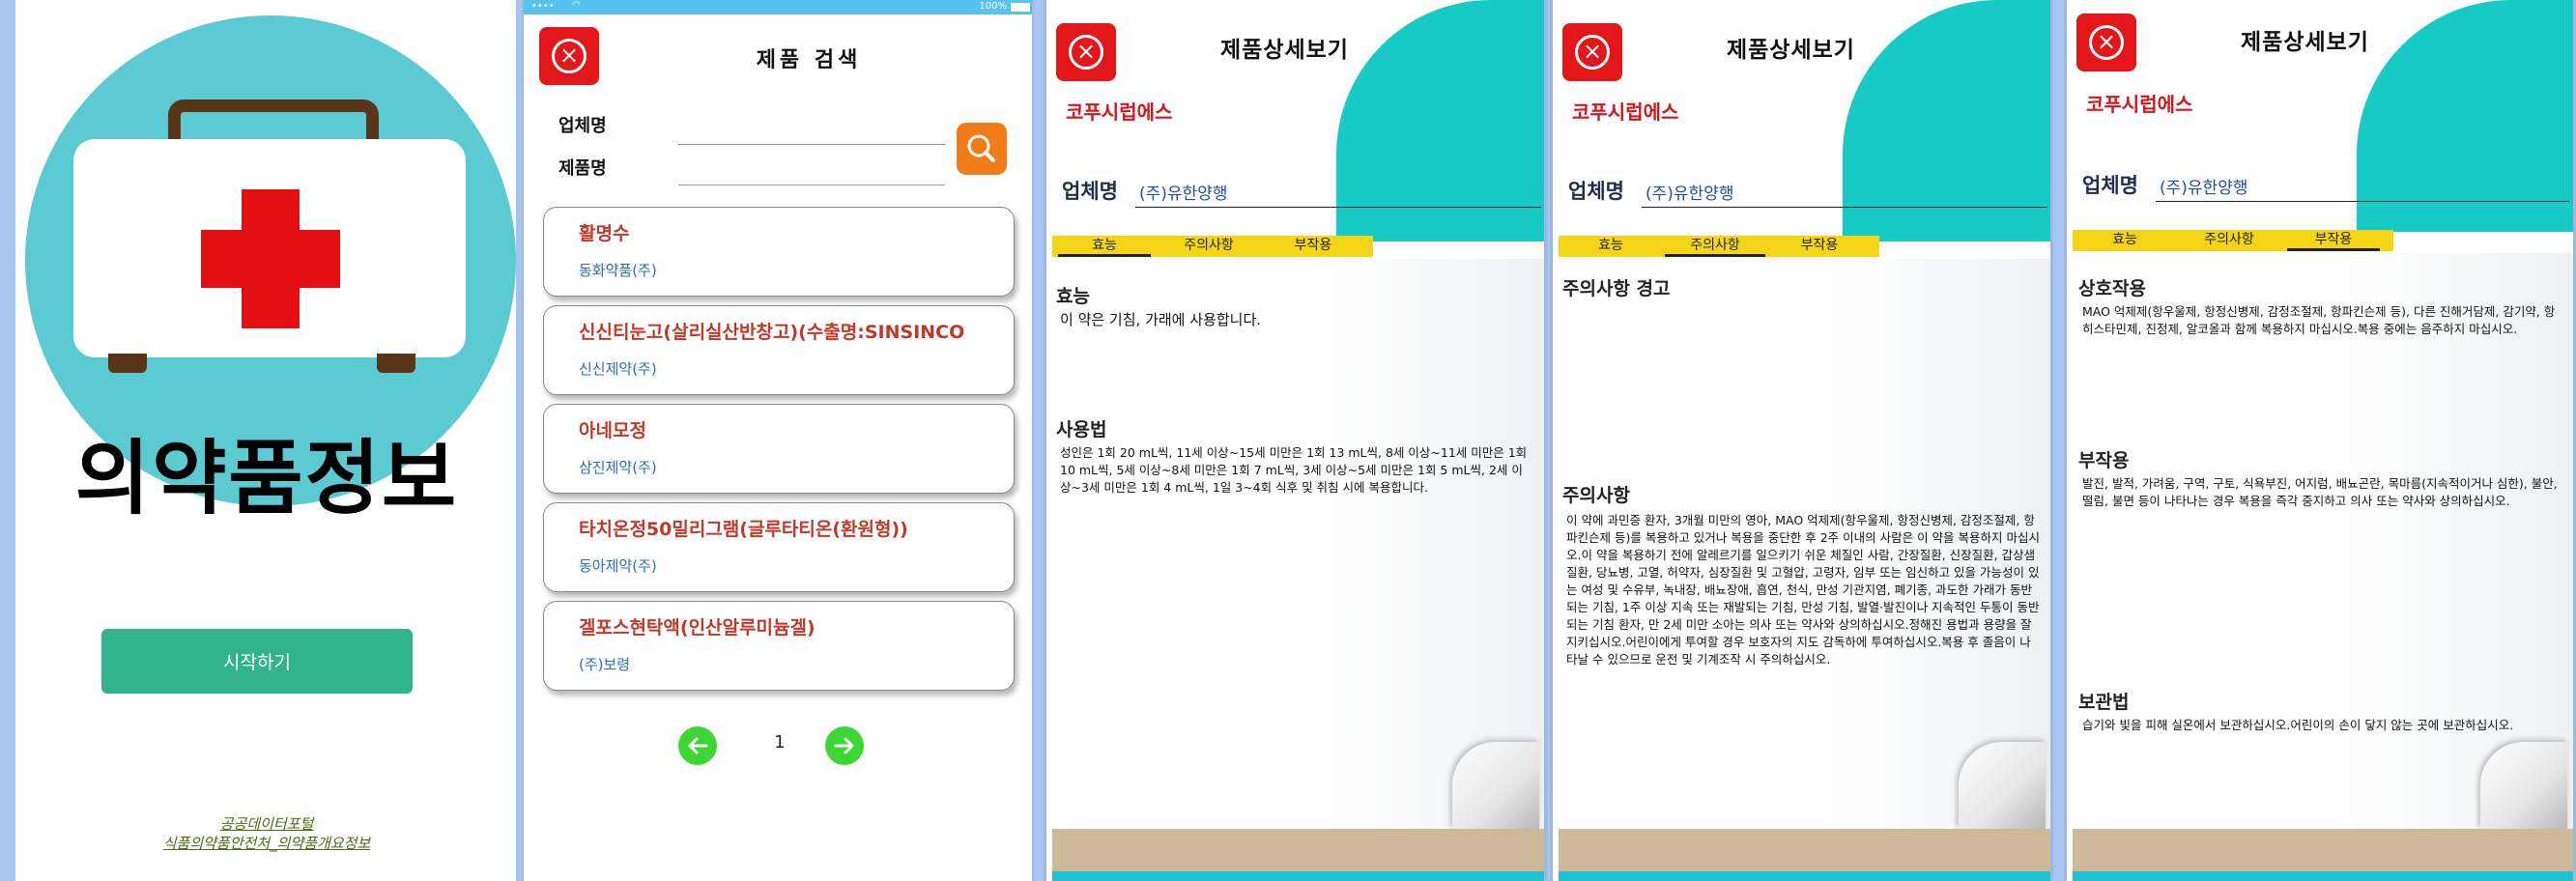 The image size is (2576, 881). I want to click on result-name: 활명수, so click(604, 233).